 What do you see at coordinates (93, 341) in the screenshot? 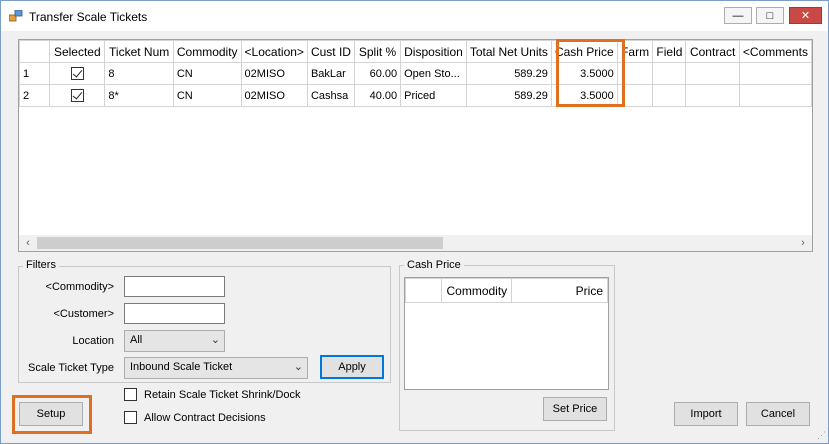
I see `location-label: Location` at bounding box center [93, 341].